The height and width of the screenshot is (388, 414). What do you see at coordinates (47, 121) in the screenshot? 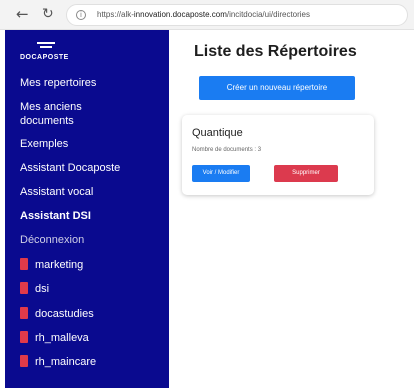
I see `sidebar-item-mes-anciens-documents-line2: documents` at bounding box center [47, 121].